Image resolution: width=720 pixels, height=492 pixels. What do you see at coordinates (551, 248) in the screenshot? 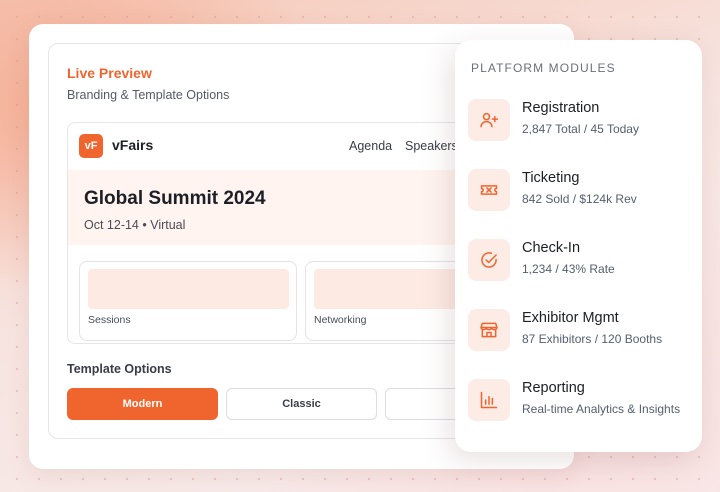
I see `module-title: Check-In` at bounding box center [551, 248].